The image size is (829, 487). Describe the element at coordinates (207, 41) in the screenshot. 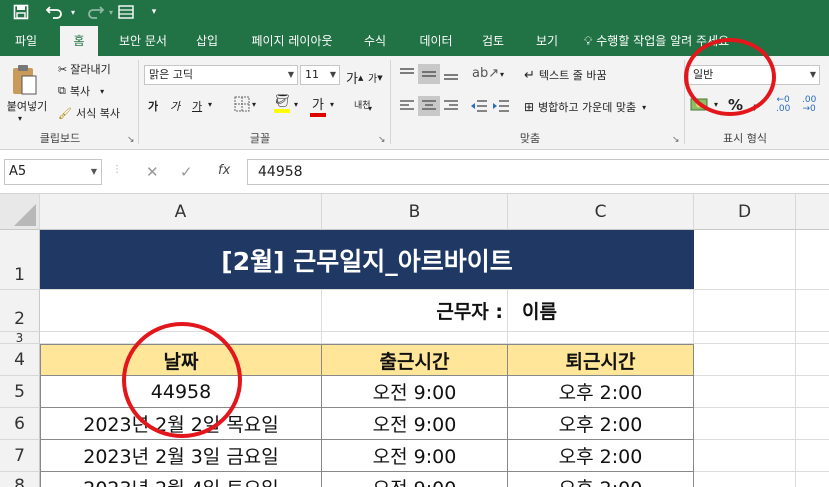

I see `tab-insert: 삽입` at that location.